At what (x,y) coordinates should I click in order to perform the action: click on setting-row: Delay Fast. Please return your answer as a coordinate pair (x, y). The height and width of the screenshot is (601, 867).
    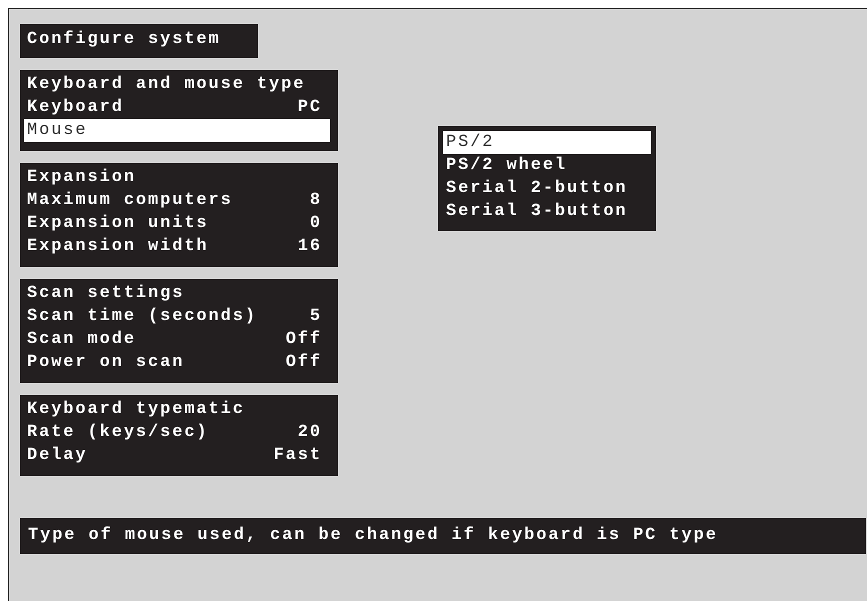
    Looking at the image, I should click on (177, 455).